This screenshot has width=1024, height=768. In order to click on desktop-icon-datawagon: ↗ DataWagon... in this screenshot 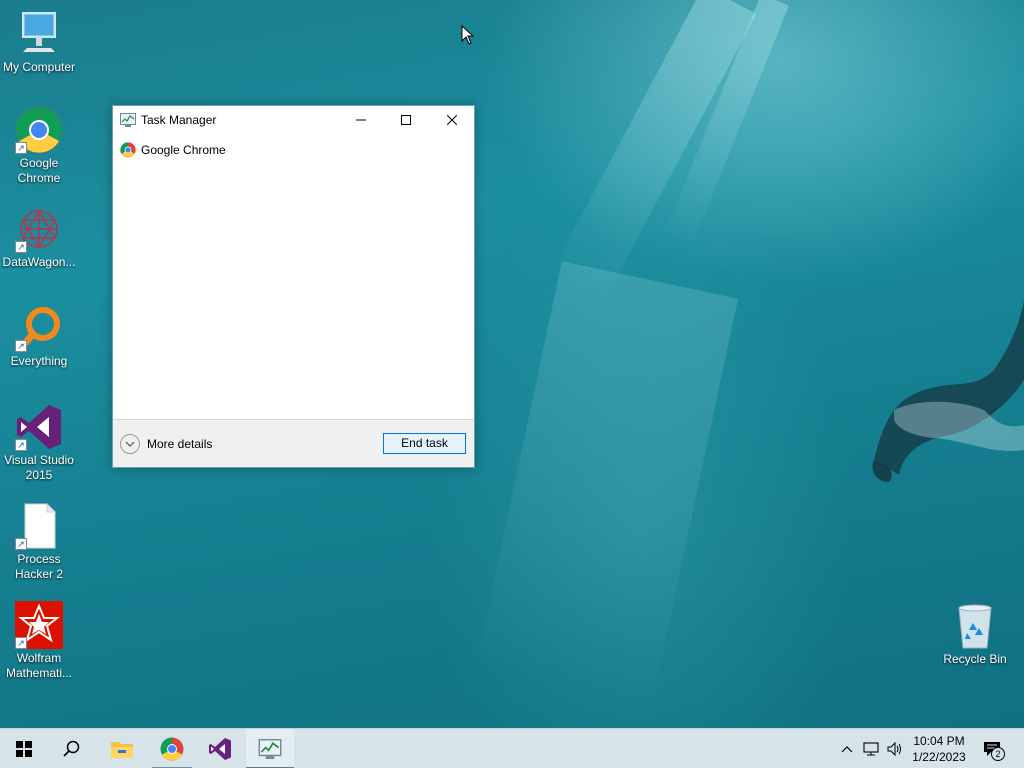, I will do `click(39, 237)`.